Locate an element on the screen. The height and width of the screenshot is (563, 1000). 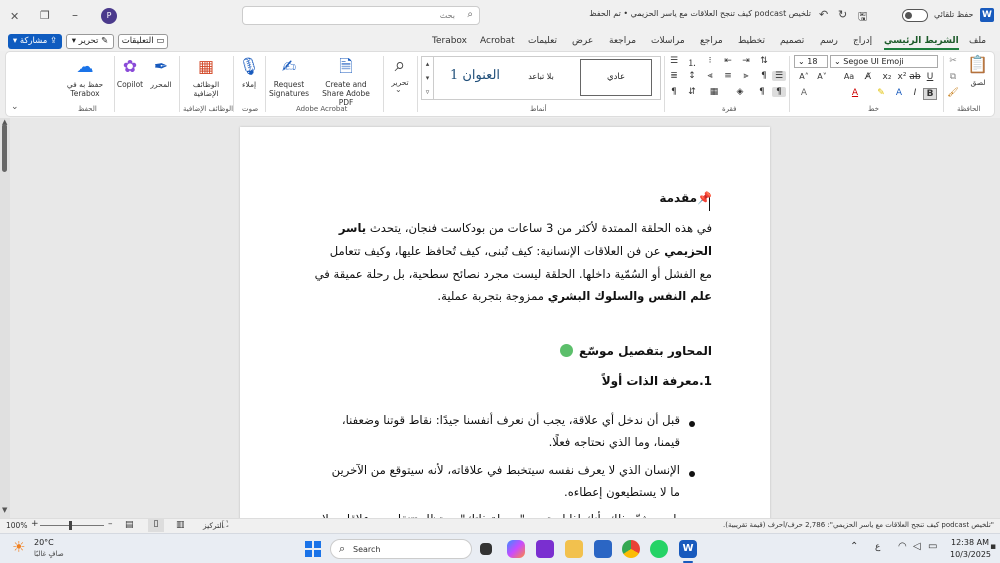
grow-font-icon: A˄ is located at coordinates (804, 76).